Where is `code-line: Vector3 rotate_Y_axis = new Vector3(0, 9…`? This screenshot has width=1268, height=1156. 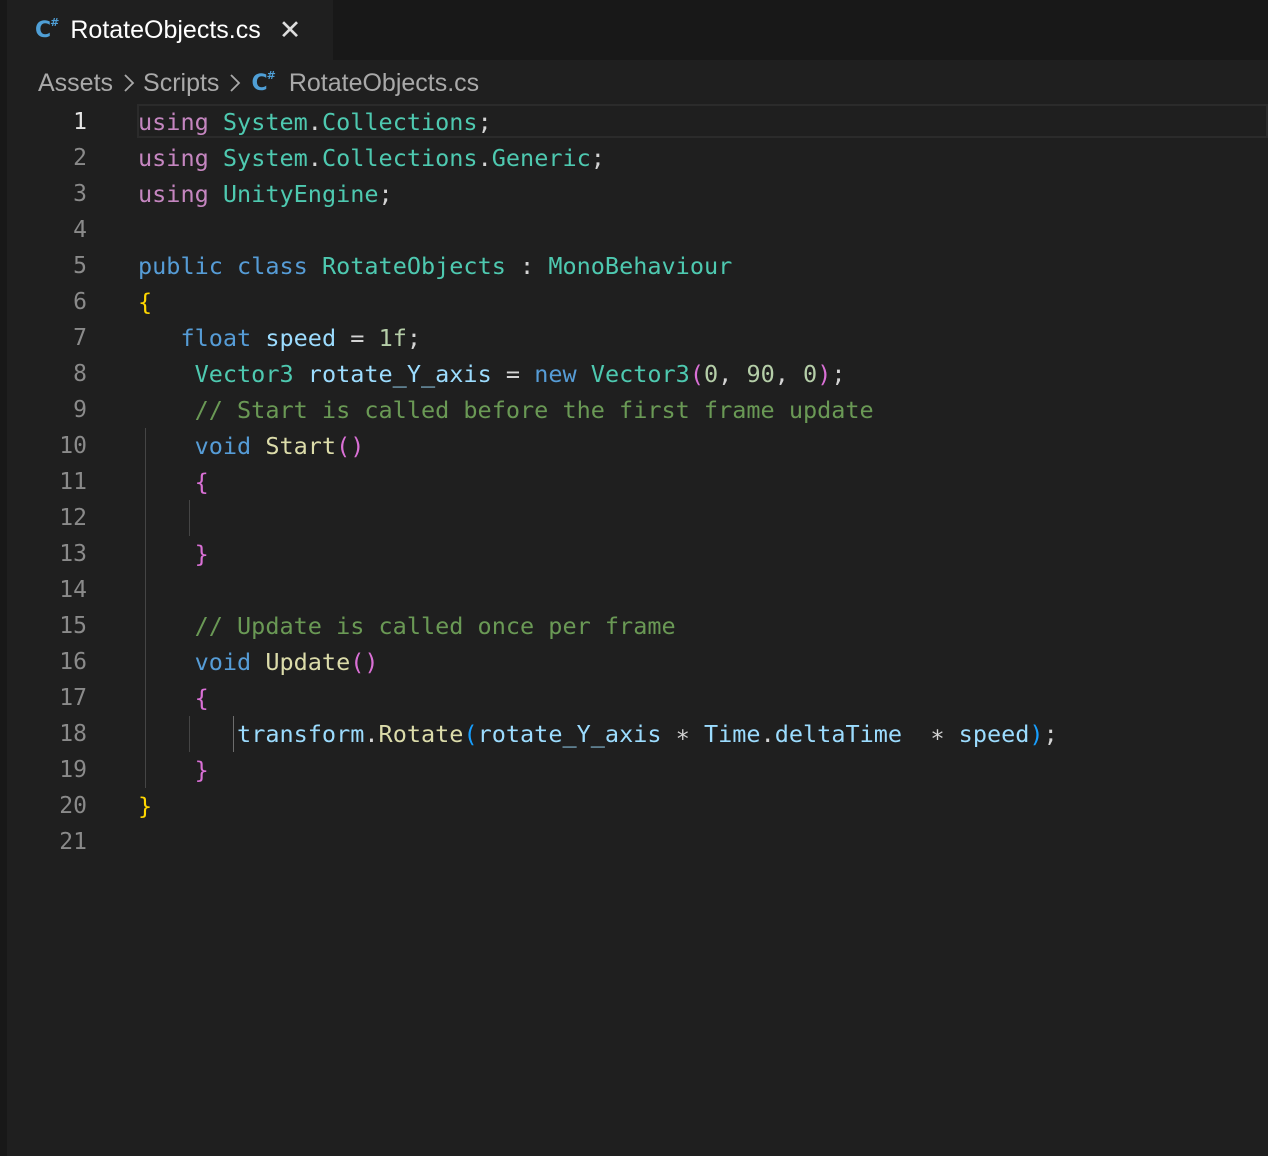 code-line: Vector3 rotate_Y_axis = new Vector3(0, 9… is located at coordinates (598, 374).